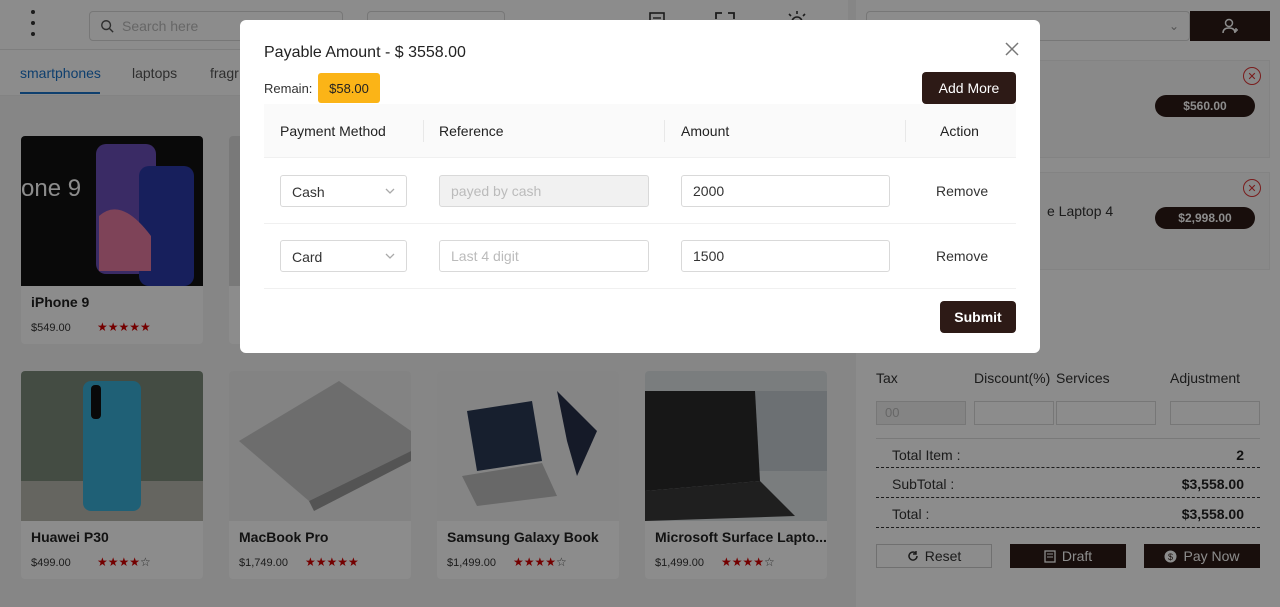 The height and width of the screenshot is (607, 1280). Describe the element at coordinates (705, 131) in the screenshot. I see `column-header: Amount` at that location.